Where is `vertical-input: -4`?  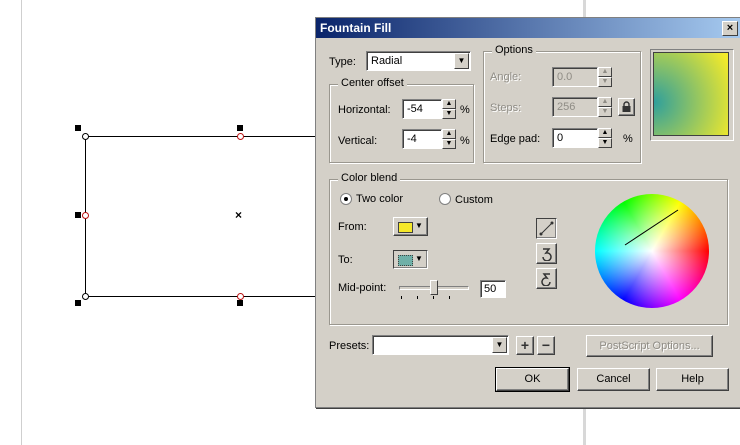 vertical-input: -4 is located at coordinates (422, 139).